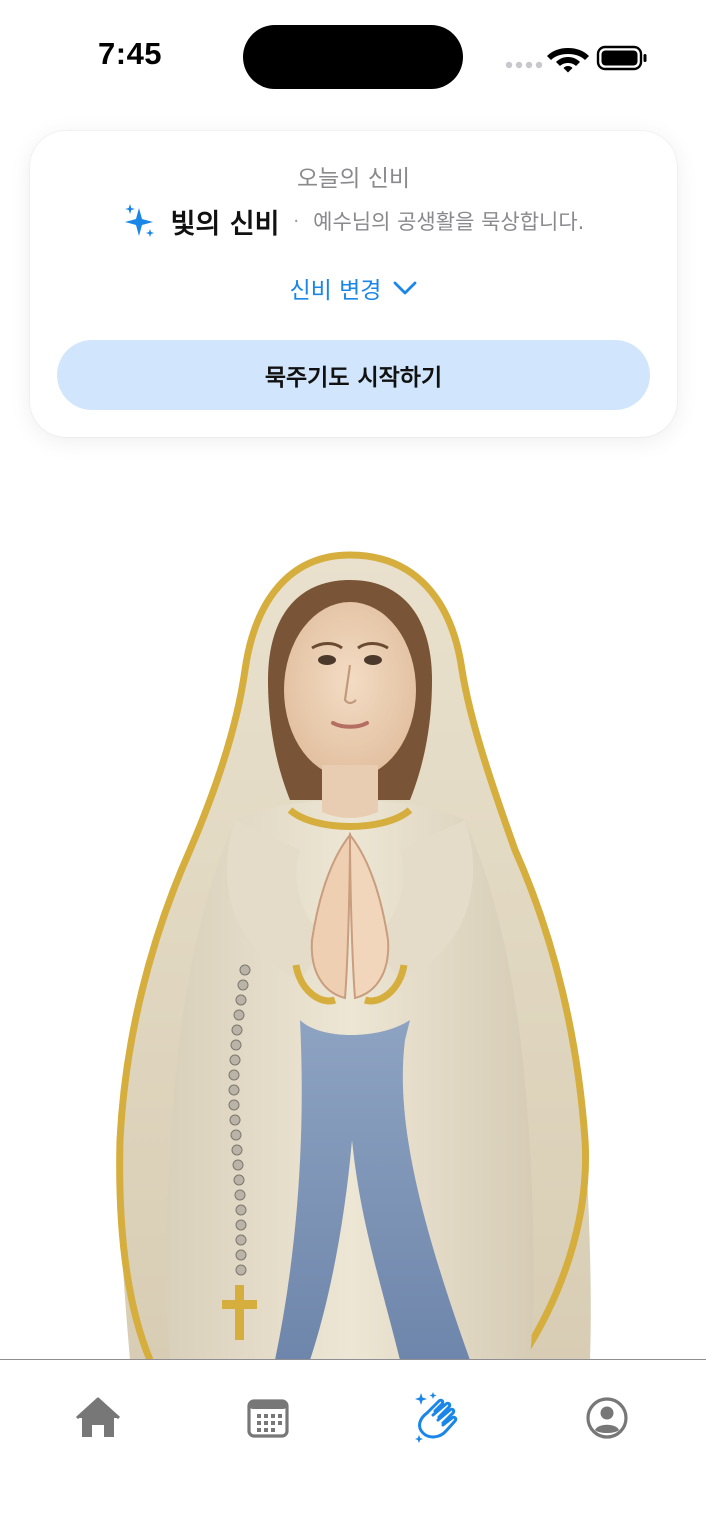 The height and width of the screenshot is (1536, 706). I want to click on status-time: 7:45, so click(130, 53).